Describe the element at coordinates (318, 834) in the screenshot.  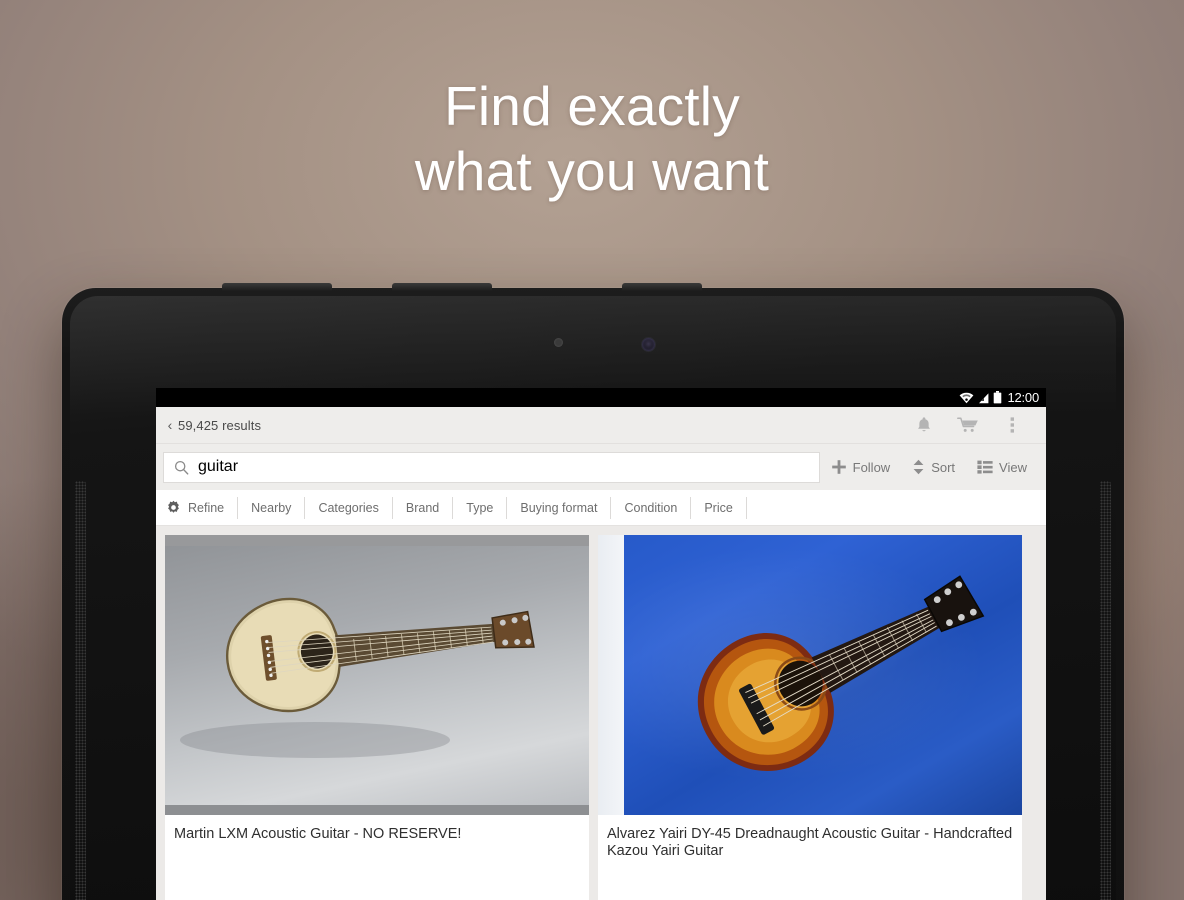
I see `result-title: Martin LXM Acoustic Guitar - NO RESERVE!` at that location.